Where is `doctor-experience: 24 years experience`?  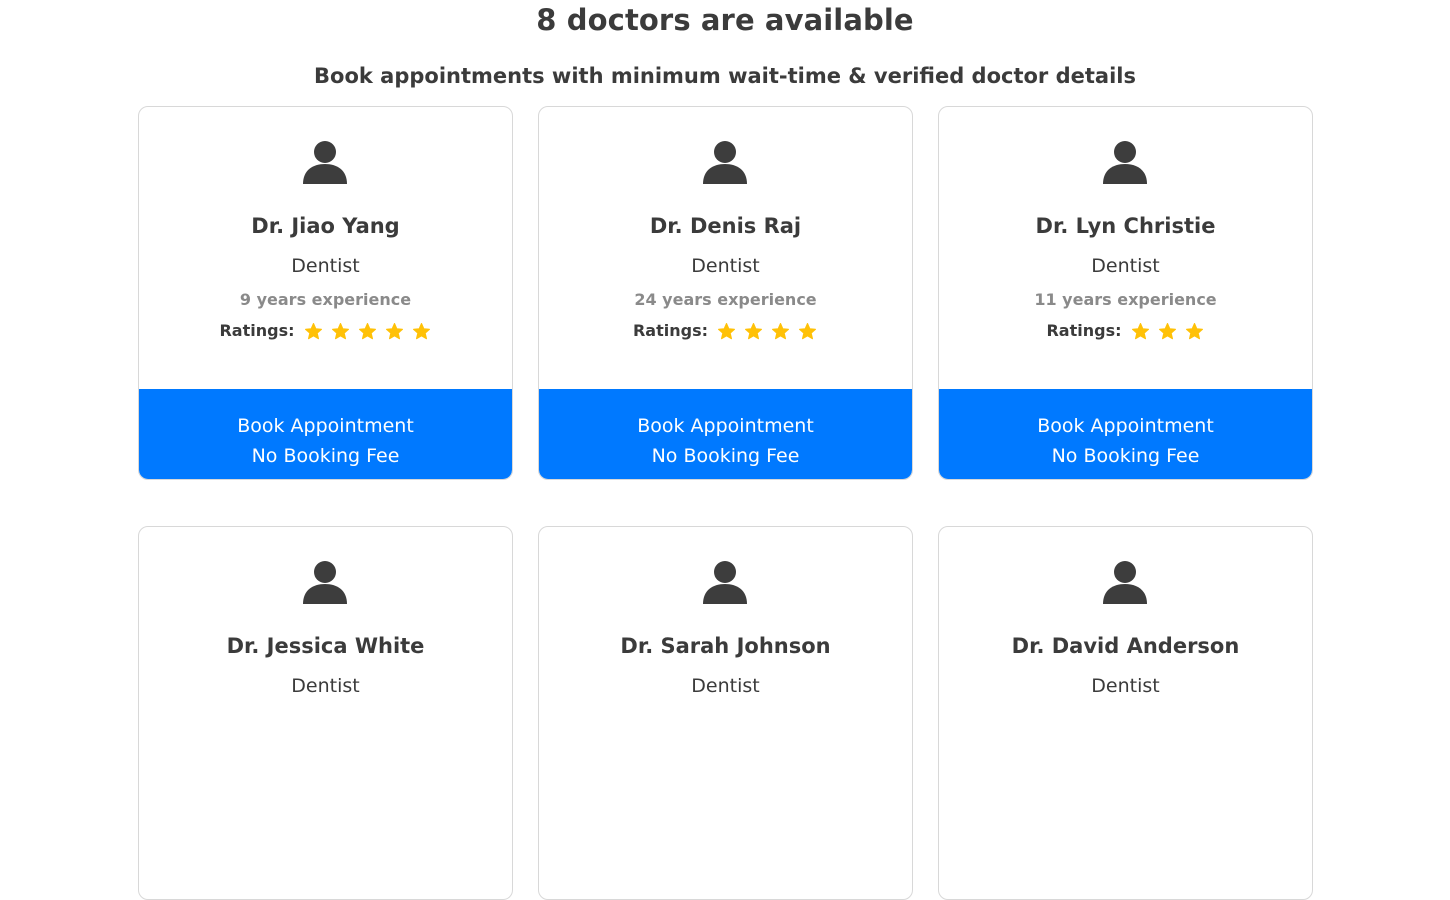
doctor-experience: 24 years experience is located at coordinates (725, 299).